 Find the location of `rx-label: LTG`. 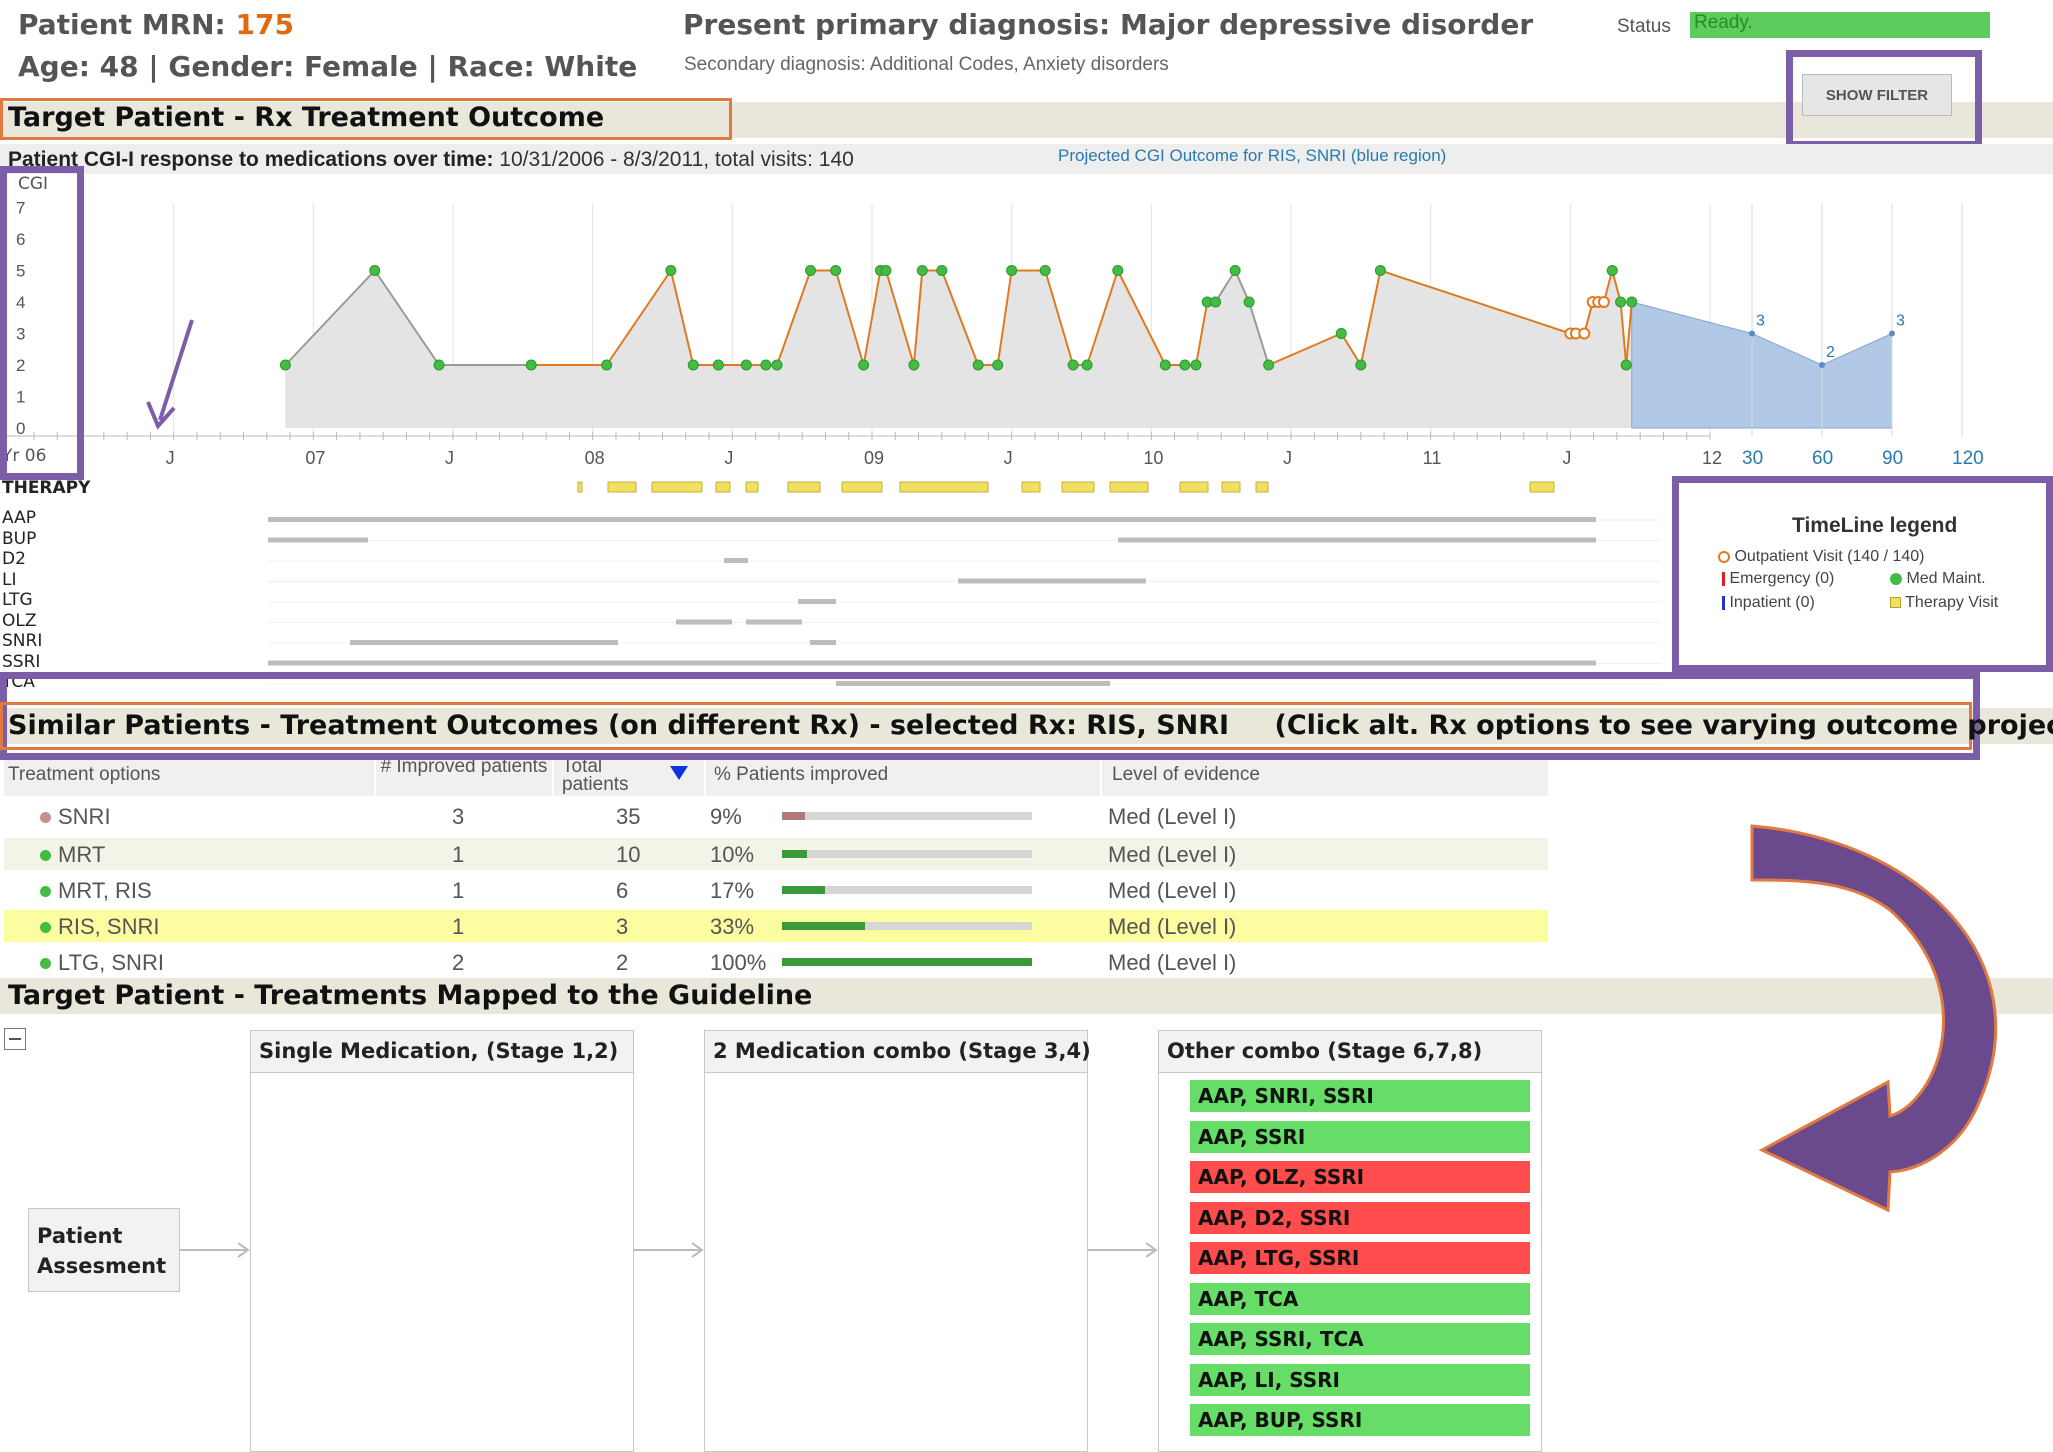

rx-label: LTG is located at coordinates (17, 600).